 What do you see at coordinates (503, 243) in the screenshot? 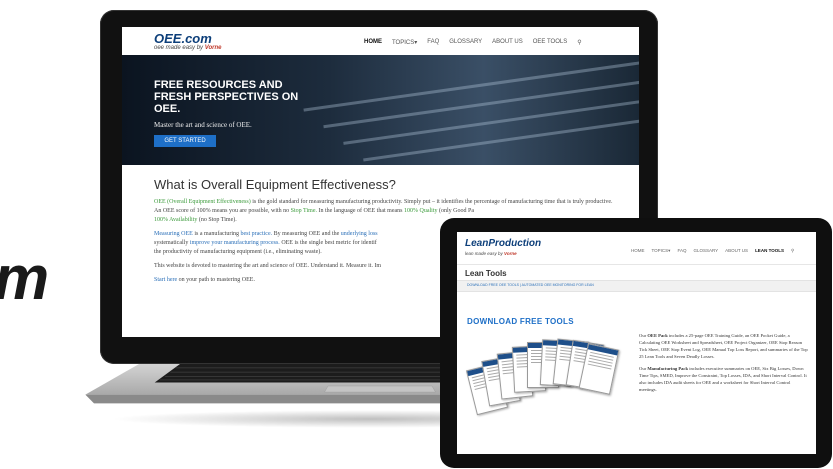
I see `lean-production-logo: LeanProduction` at bounding box center [503, 243].